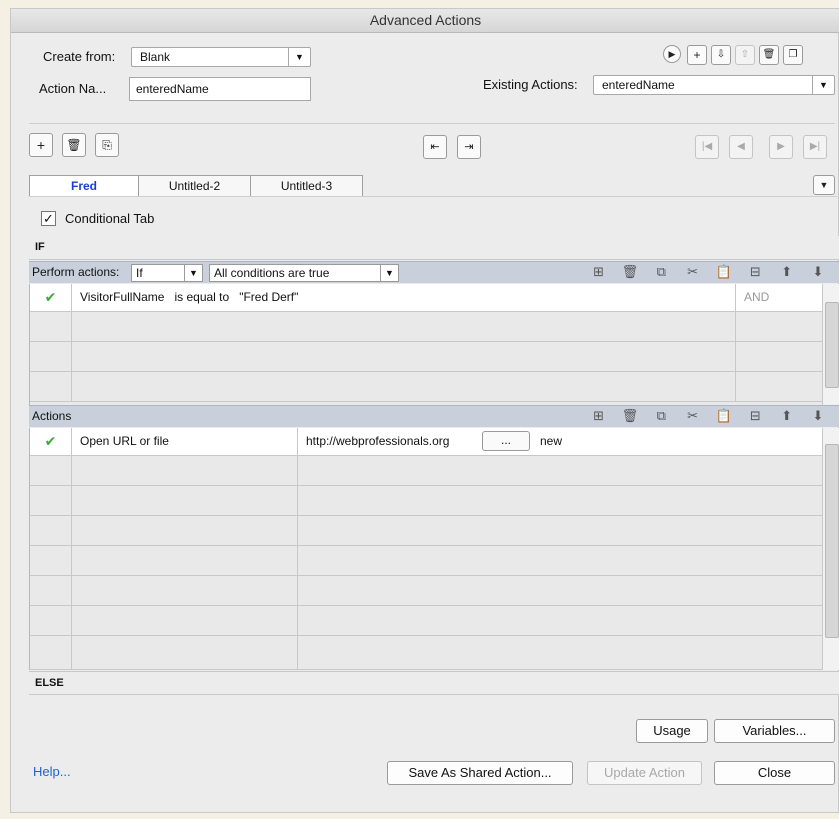 This screenshot has width=839, height=819. I want to click on tab-untitled-3: Untitled-3, so click(306, 186).